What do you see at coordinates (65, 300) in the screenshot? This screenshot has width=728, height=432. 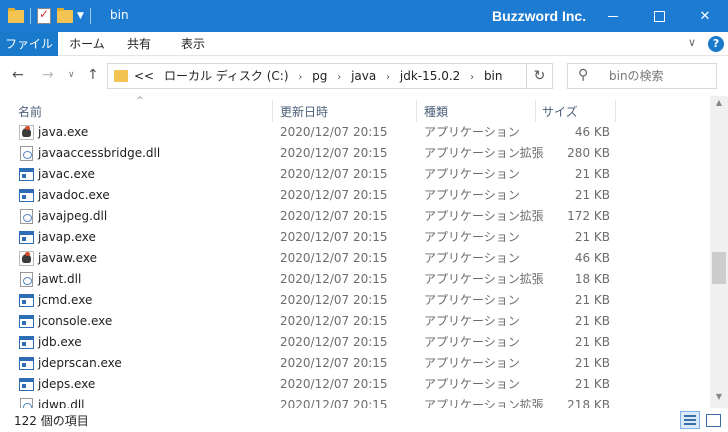 I see `file-name: jcmd.exe` at bounding box center [65, 300].